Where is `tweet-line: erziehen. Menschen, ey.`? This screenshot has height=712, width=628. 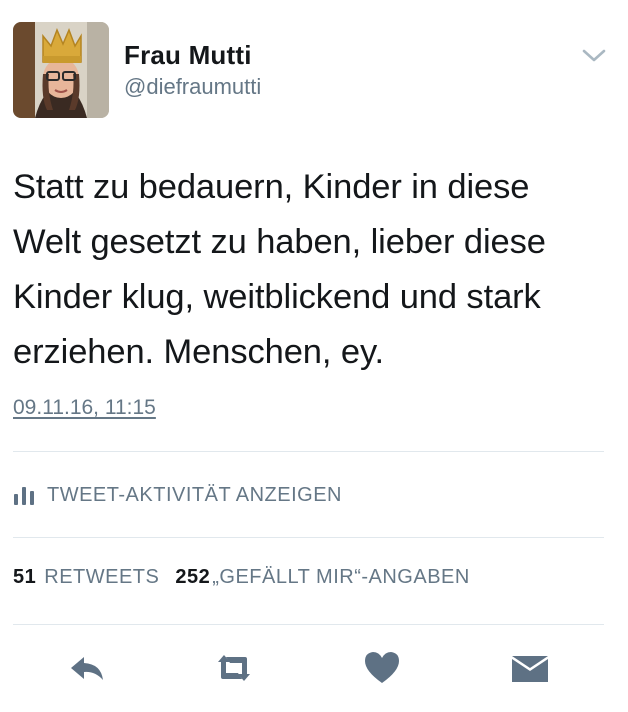 tweet-line: erziehen. Menschen, ey. is located at coordinates (199, 352).